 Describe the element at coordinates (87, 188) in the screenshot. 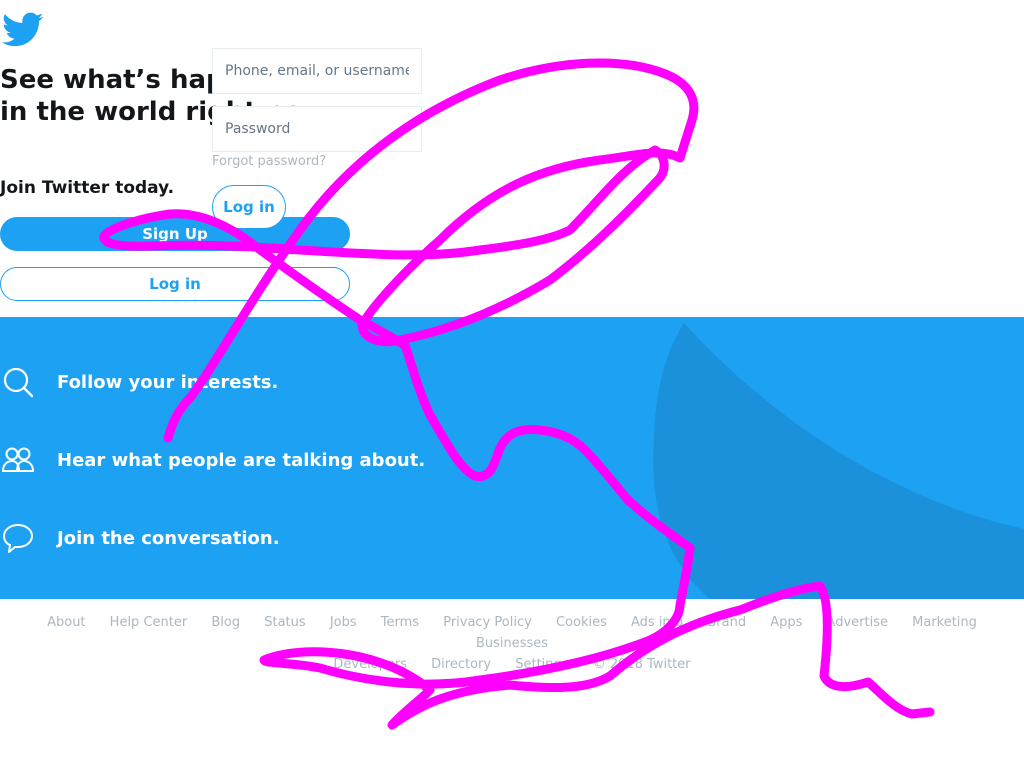

I see `join-twitter-text: Join Twitter today.` at that location.